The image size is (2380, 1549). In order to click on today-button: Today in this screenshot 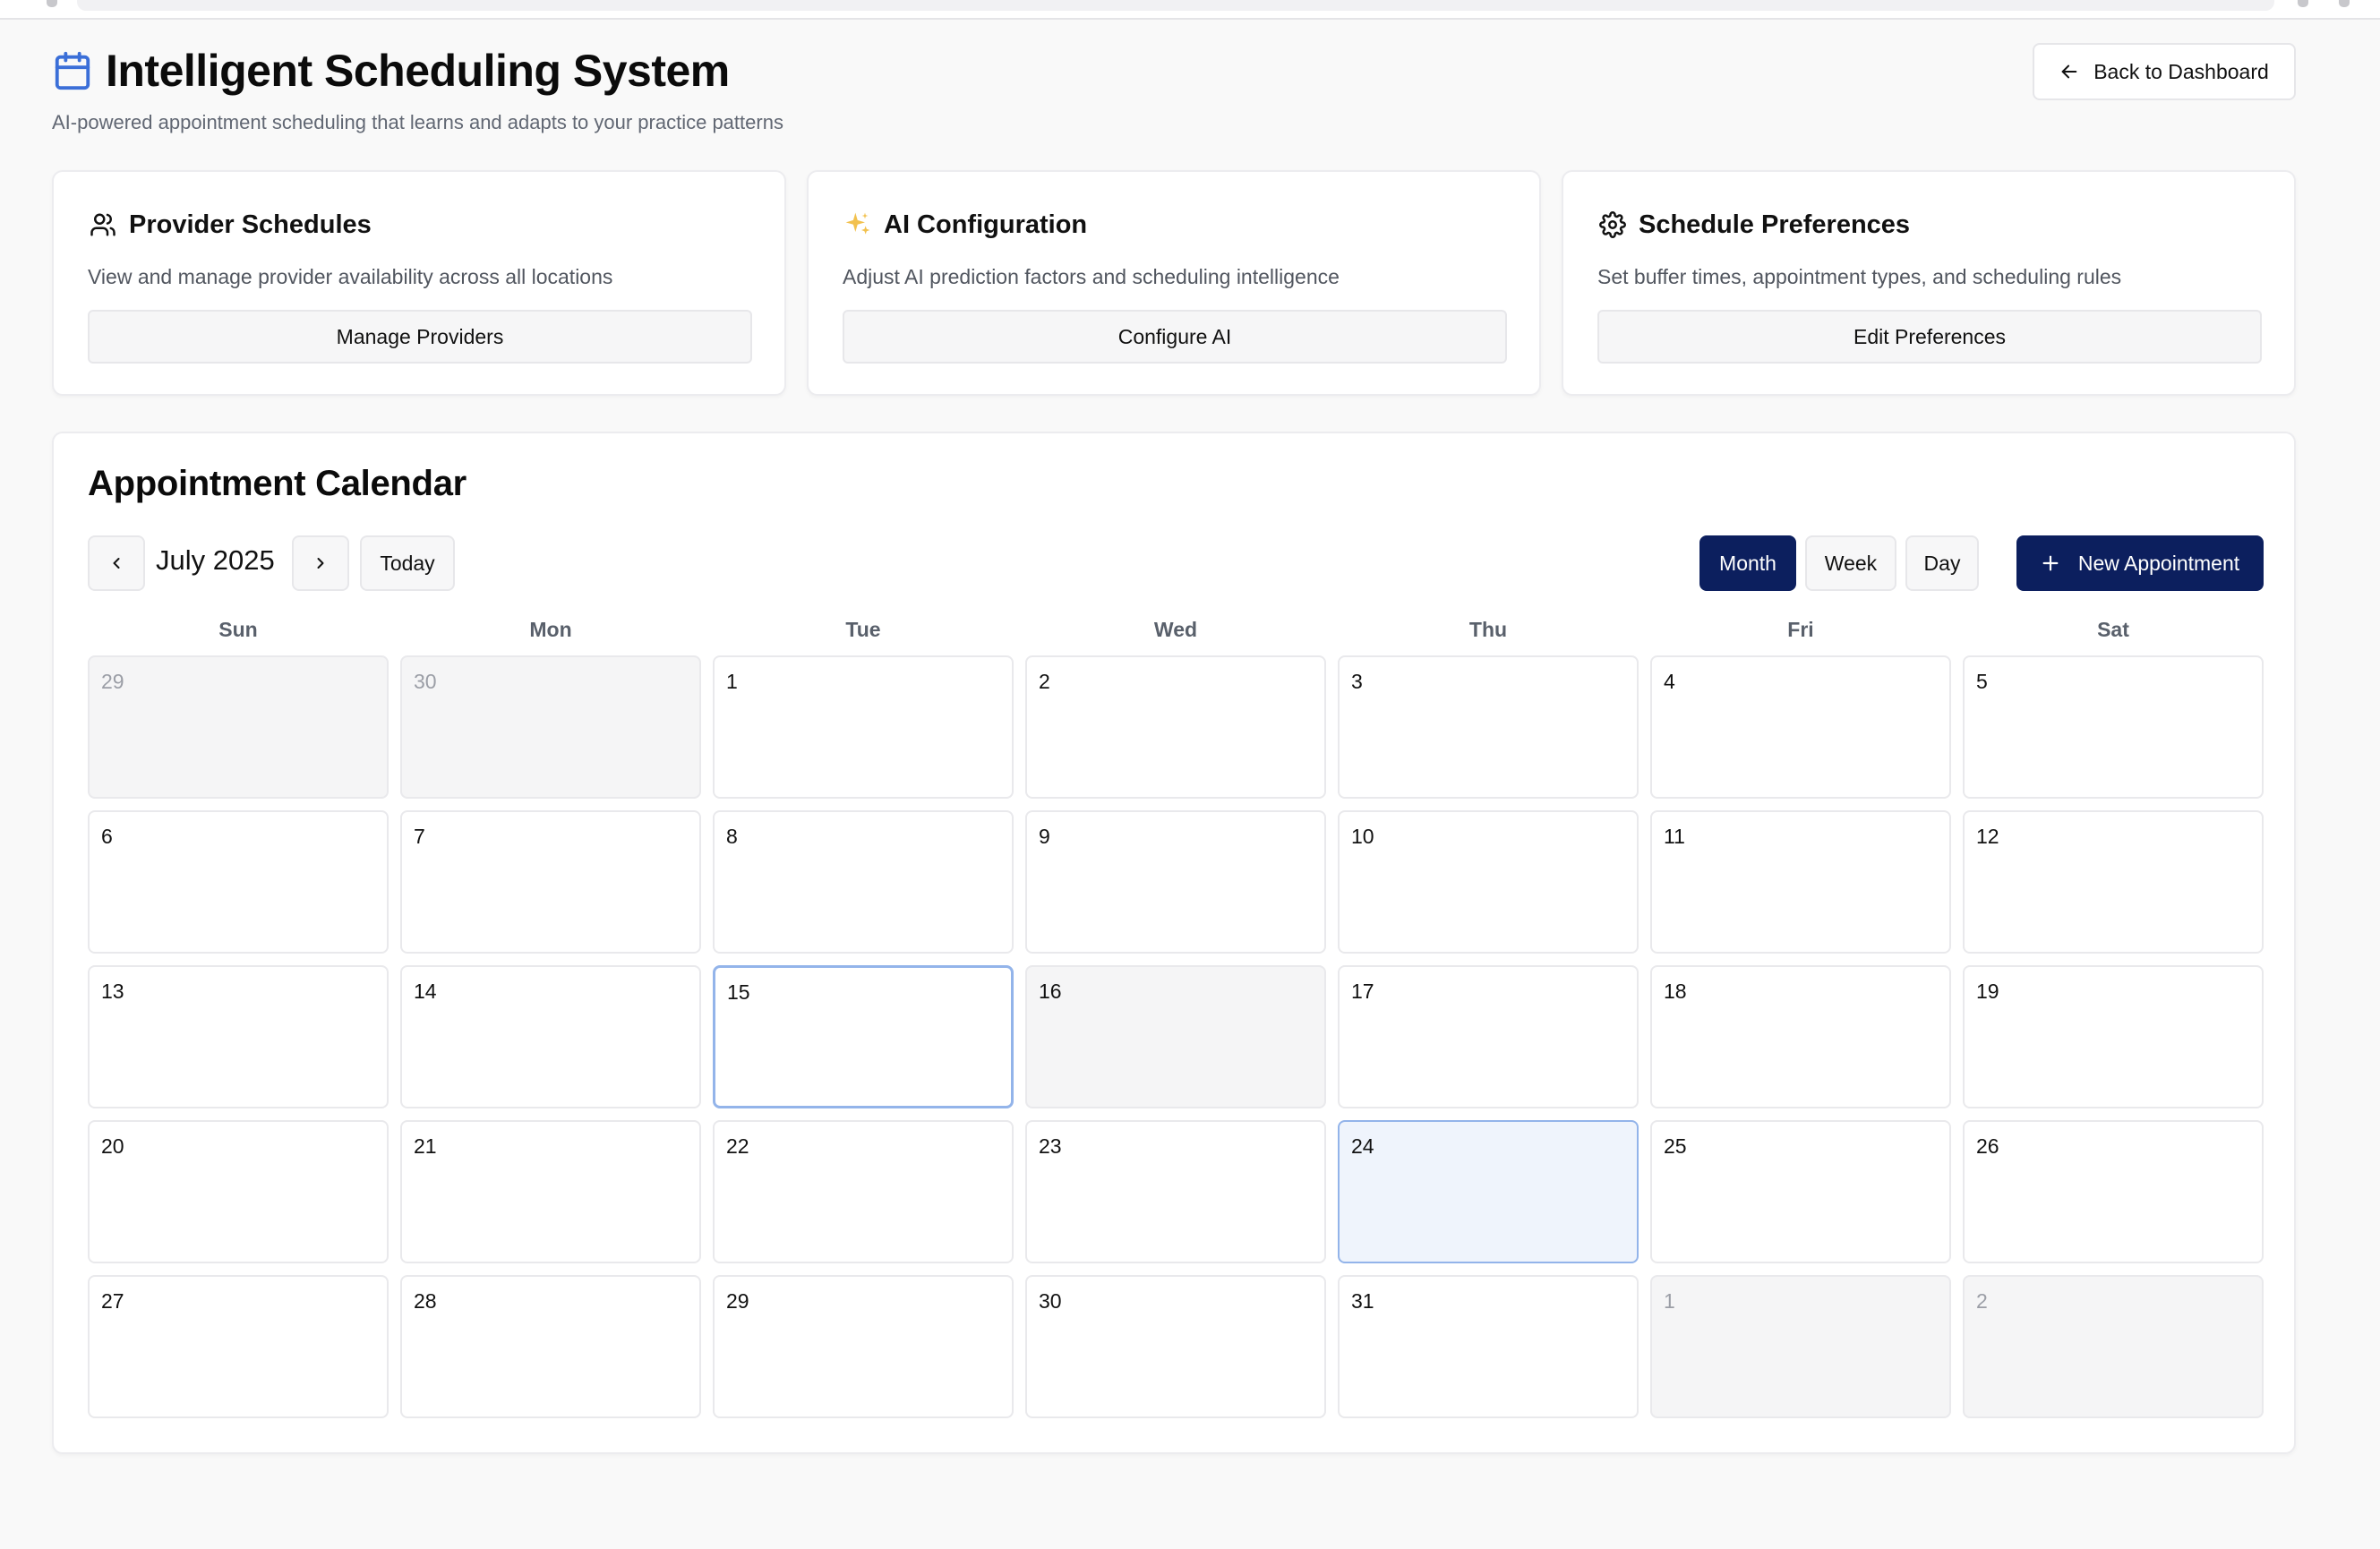, I will do `click(407, 563)`.